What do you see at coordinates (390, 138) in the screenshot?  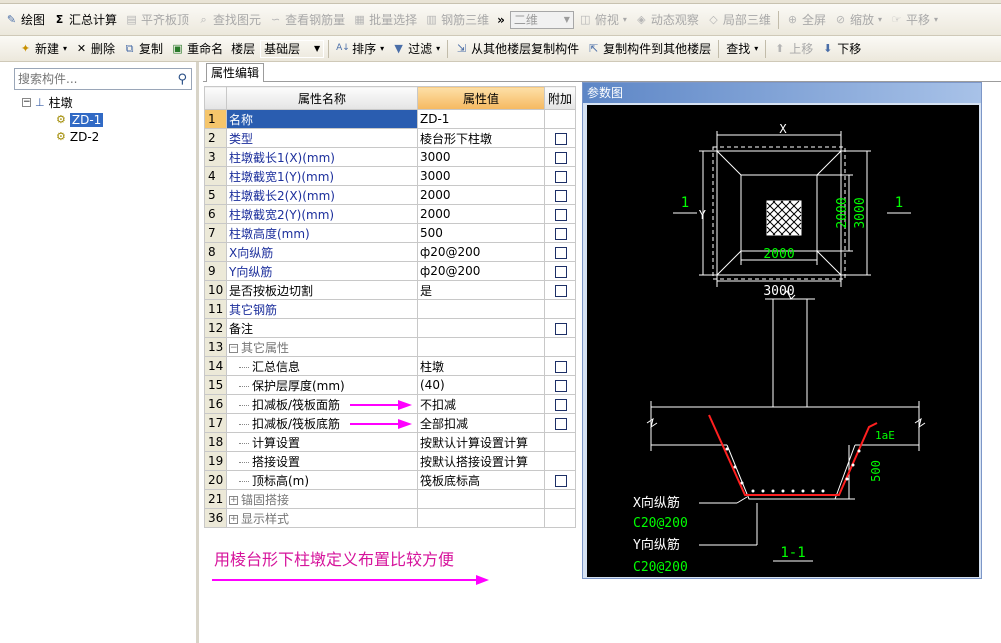 I see `table-row: 2 类型 棱台形下柱墩` at bounding box center [390, 138].